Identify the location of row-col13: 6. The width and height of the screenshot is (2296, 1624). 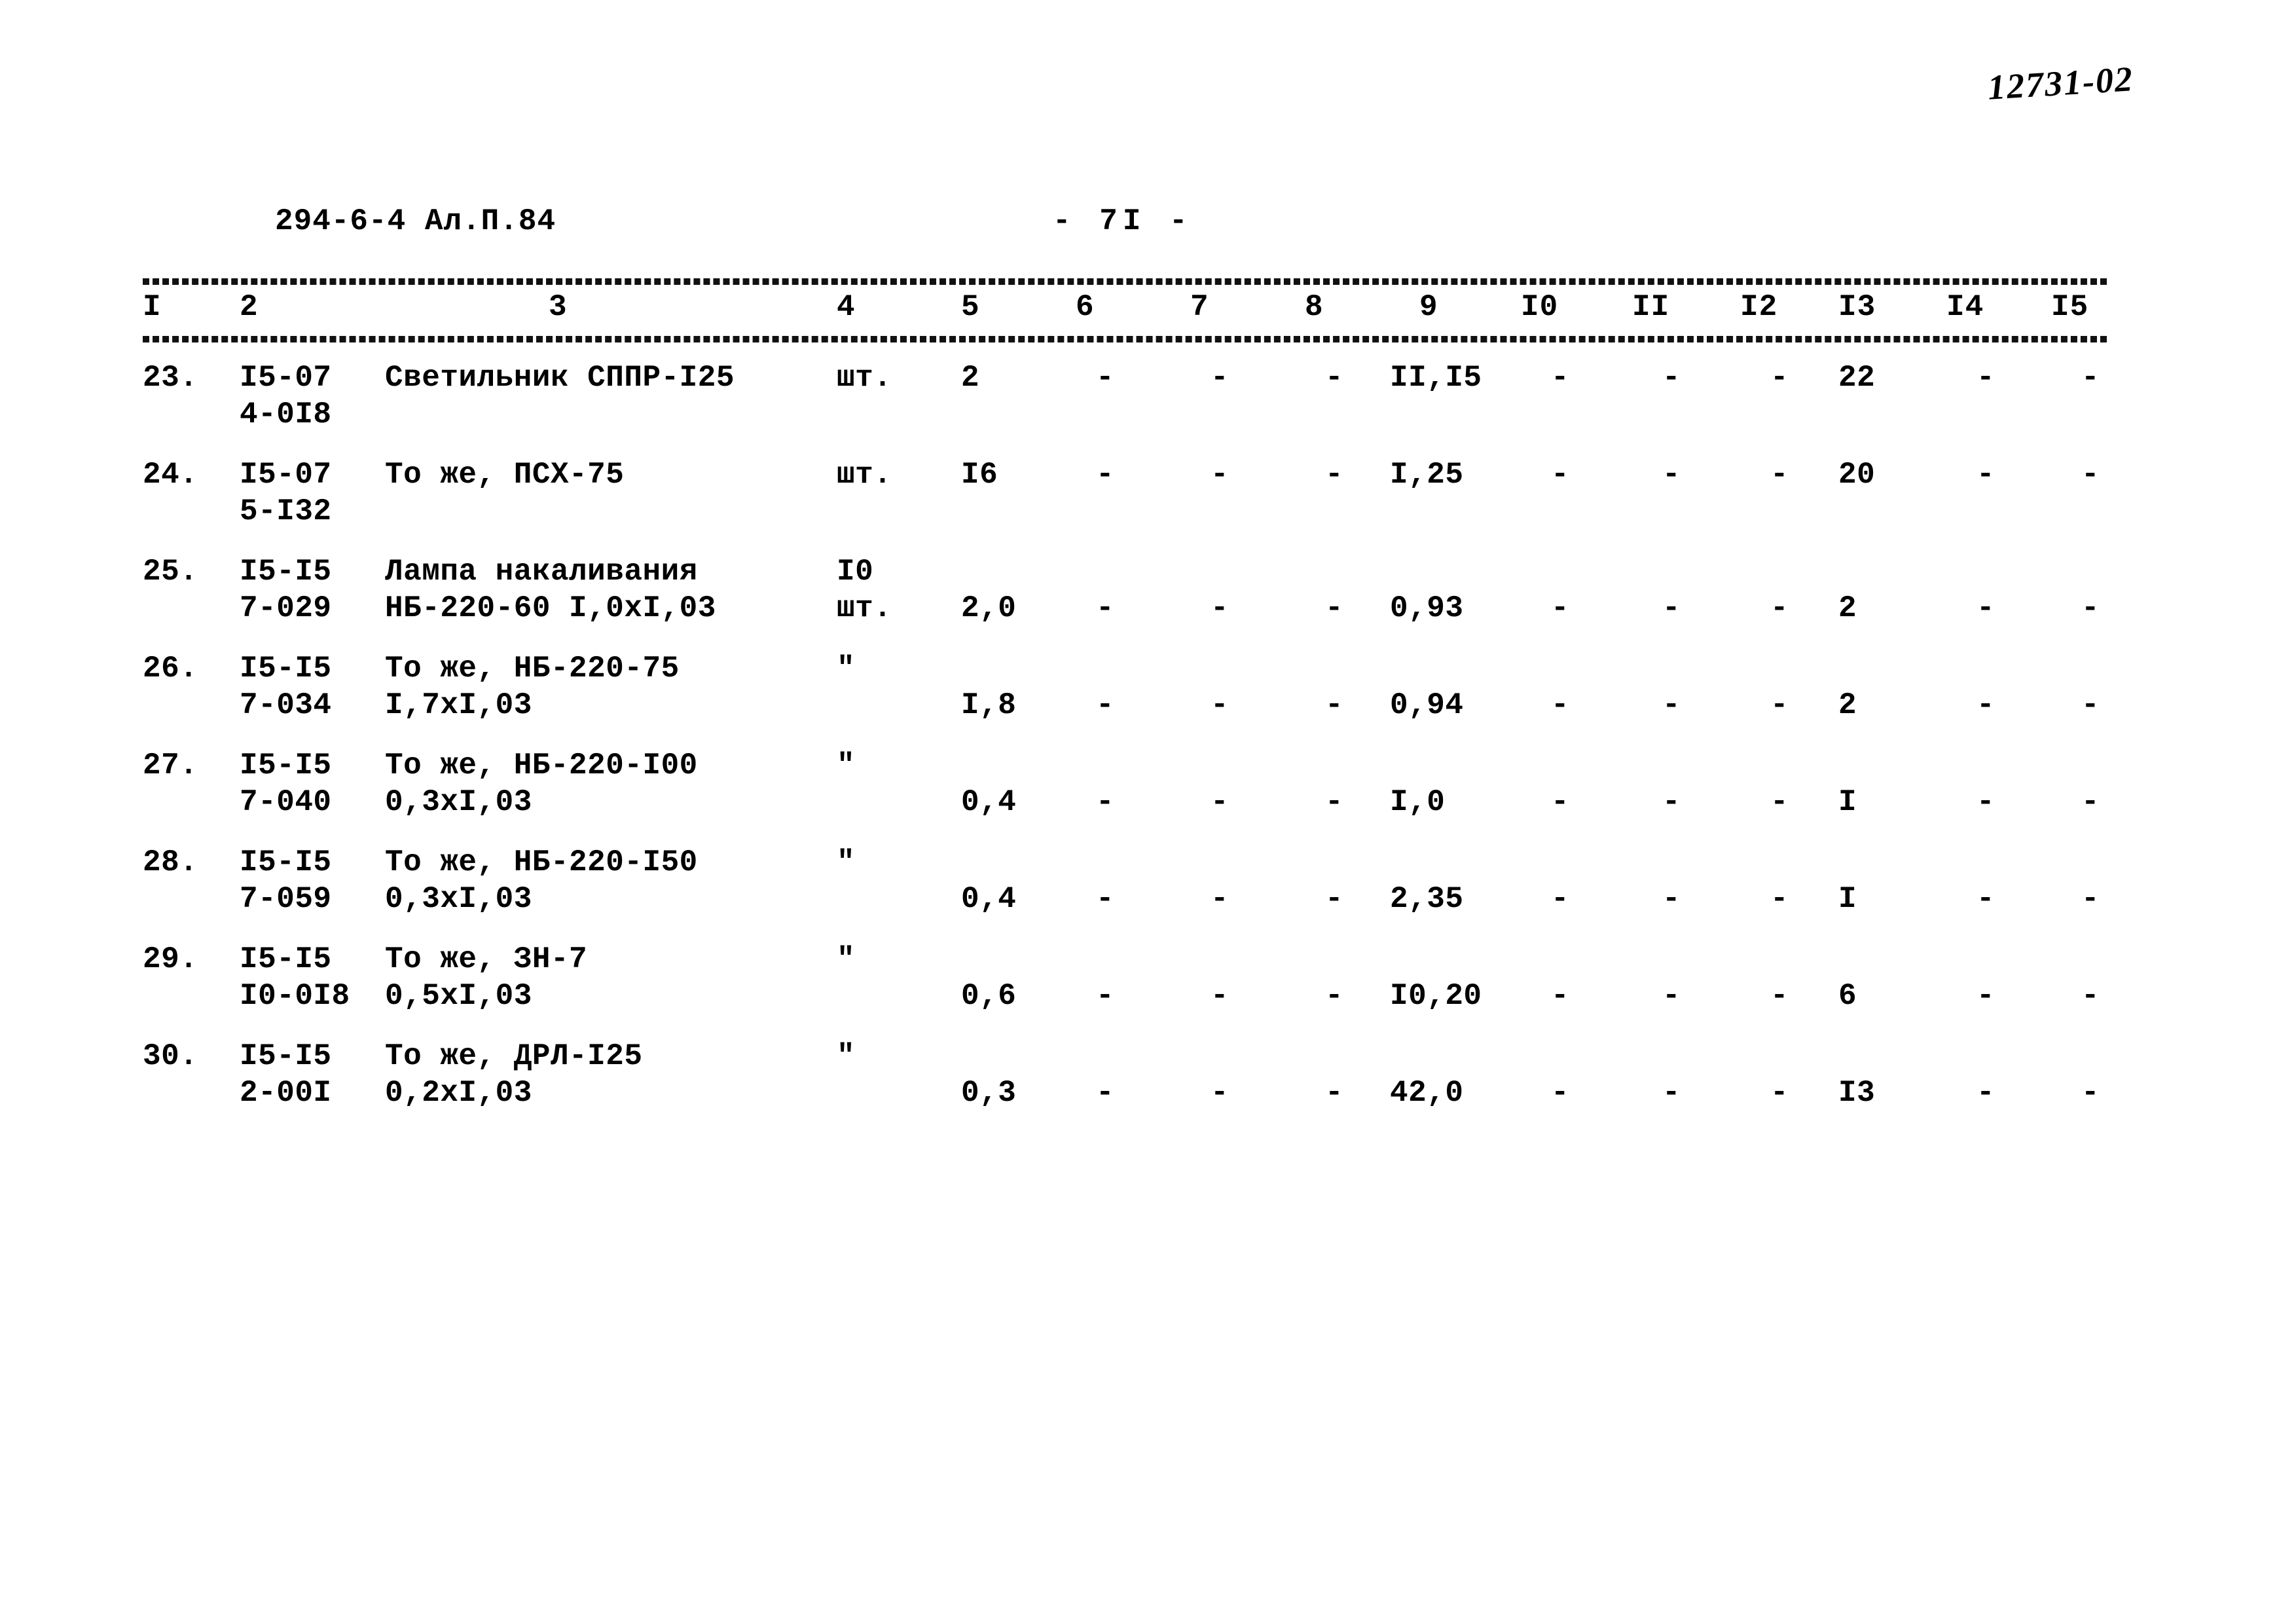
(1847, 996).